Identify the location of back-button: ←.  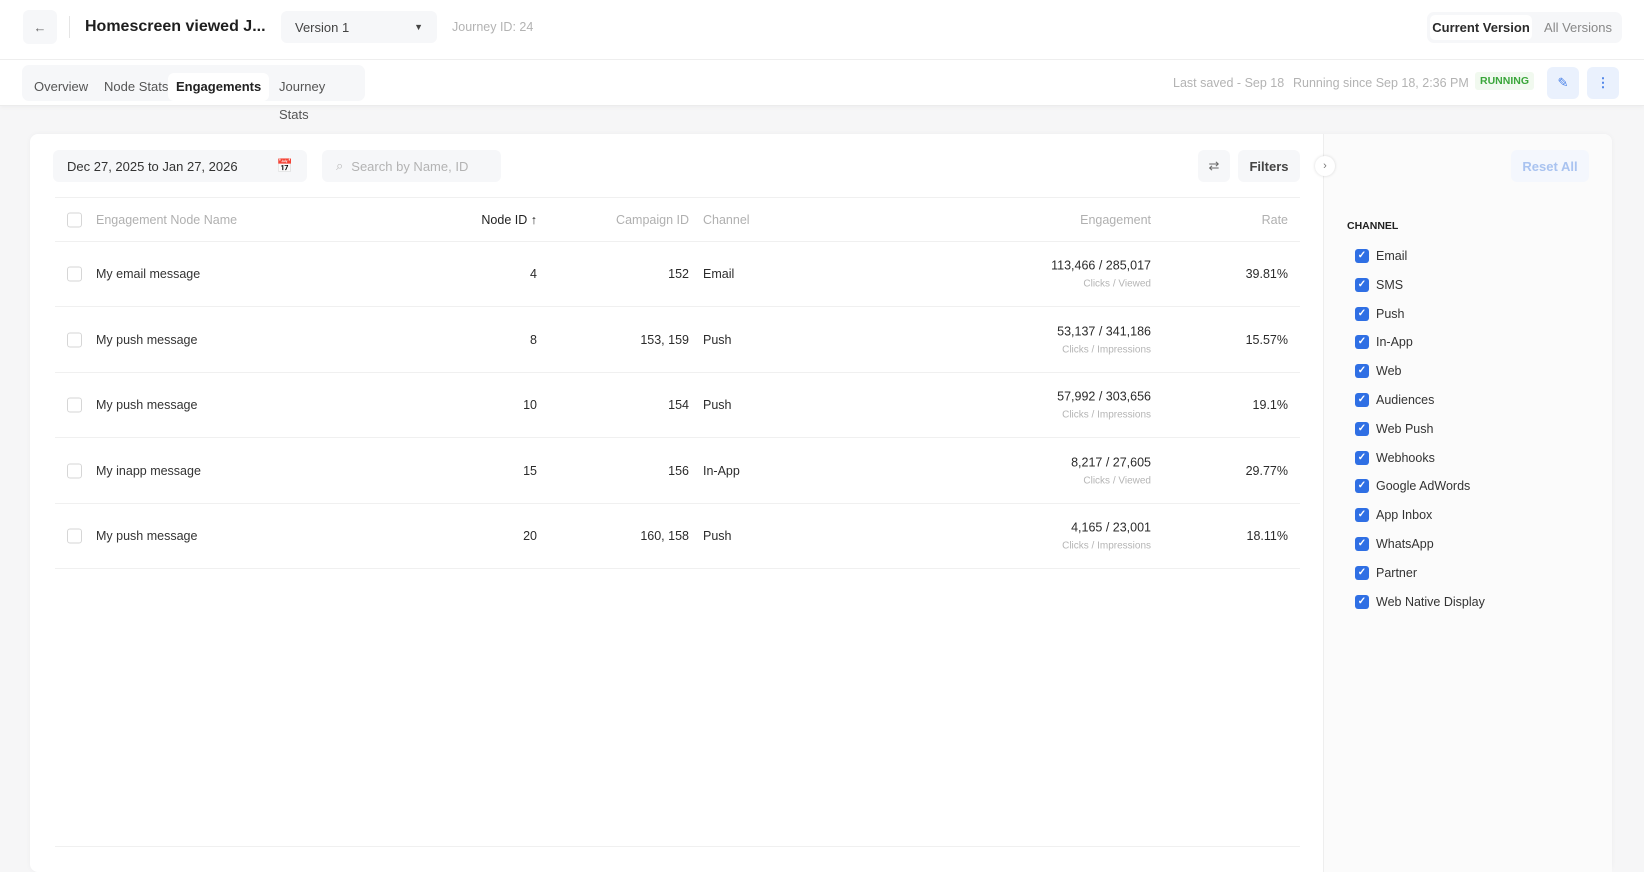
(40, 27).